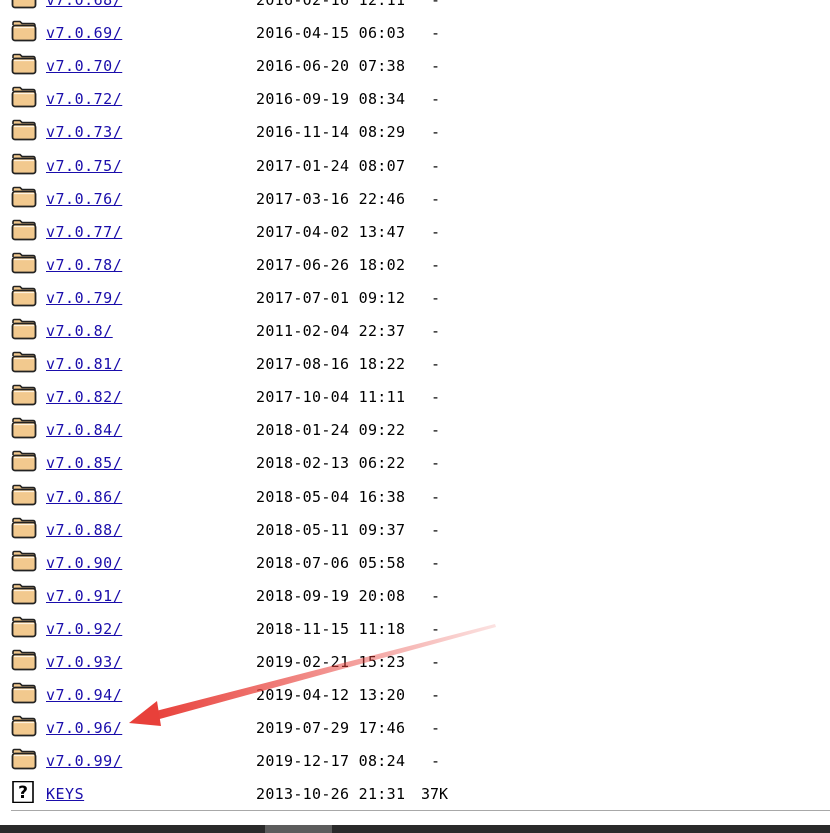  Describe the element at coordinates (415, 264) in the screenshot. I see `table-row: v7.0.78/2017-06-26 18:02 -` at that location.